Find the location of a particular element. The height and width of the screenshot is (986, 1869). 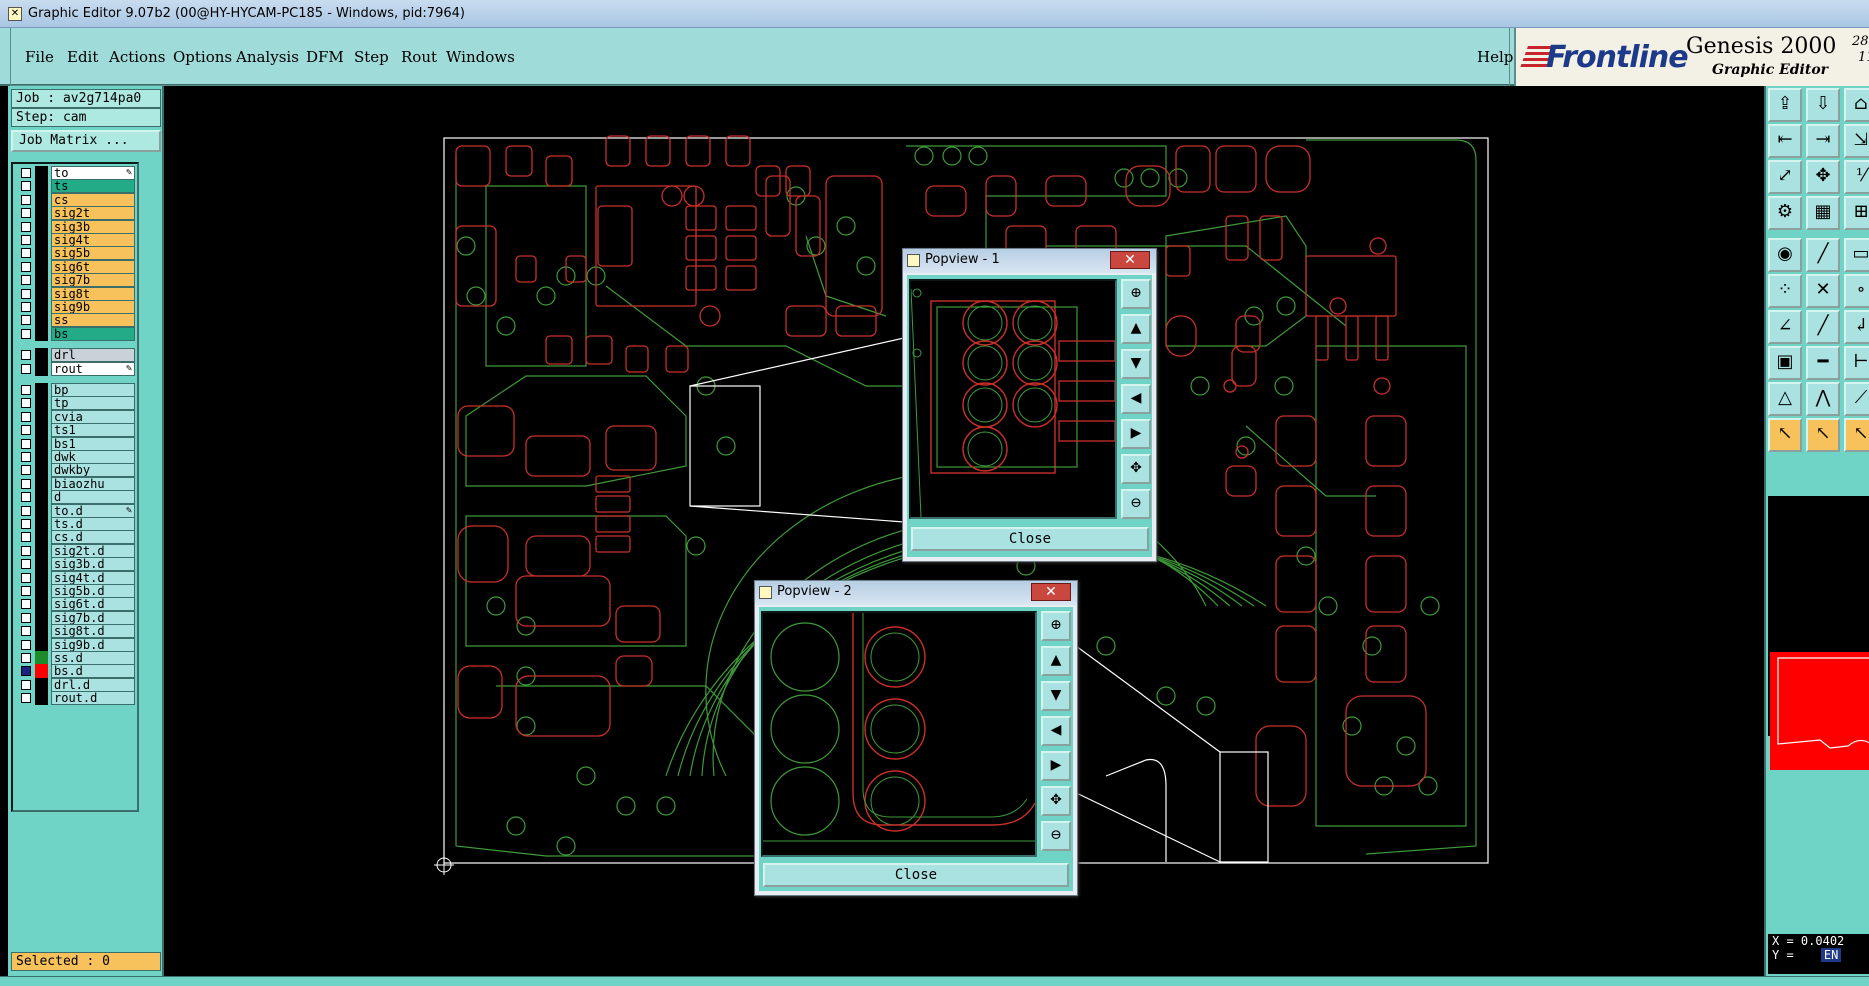

layer-name: bs.d is located at coordinates (93, 671).